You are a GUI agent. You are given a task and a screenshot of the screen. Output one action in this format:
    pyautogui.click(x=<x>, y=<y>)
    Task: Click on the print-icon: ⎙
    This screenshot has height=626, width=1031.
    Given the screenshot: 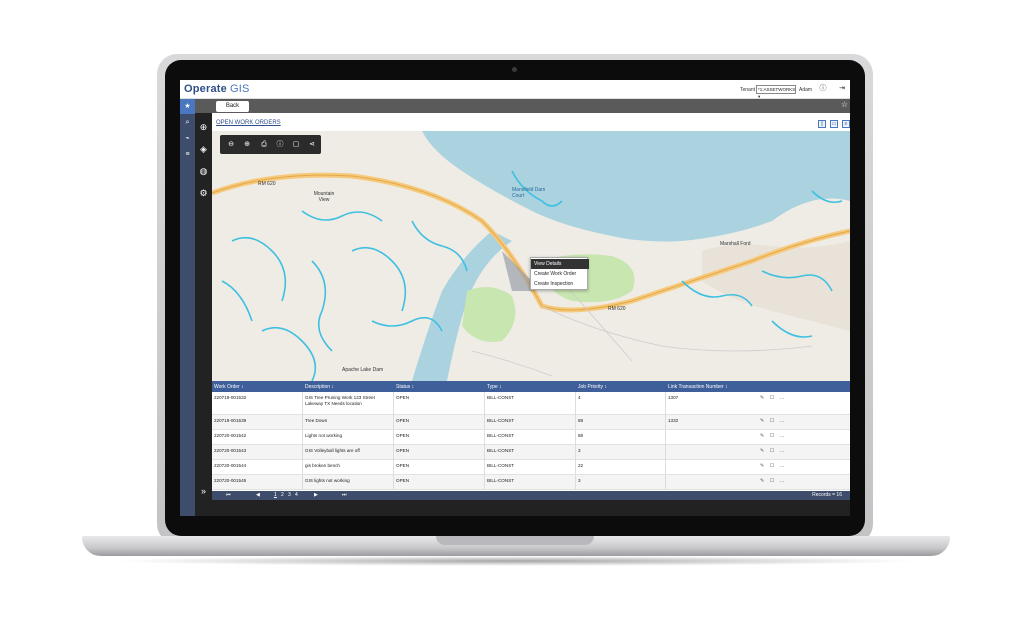 What is the action you would take?
    pyautogui.click(x=264, y=145)
    